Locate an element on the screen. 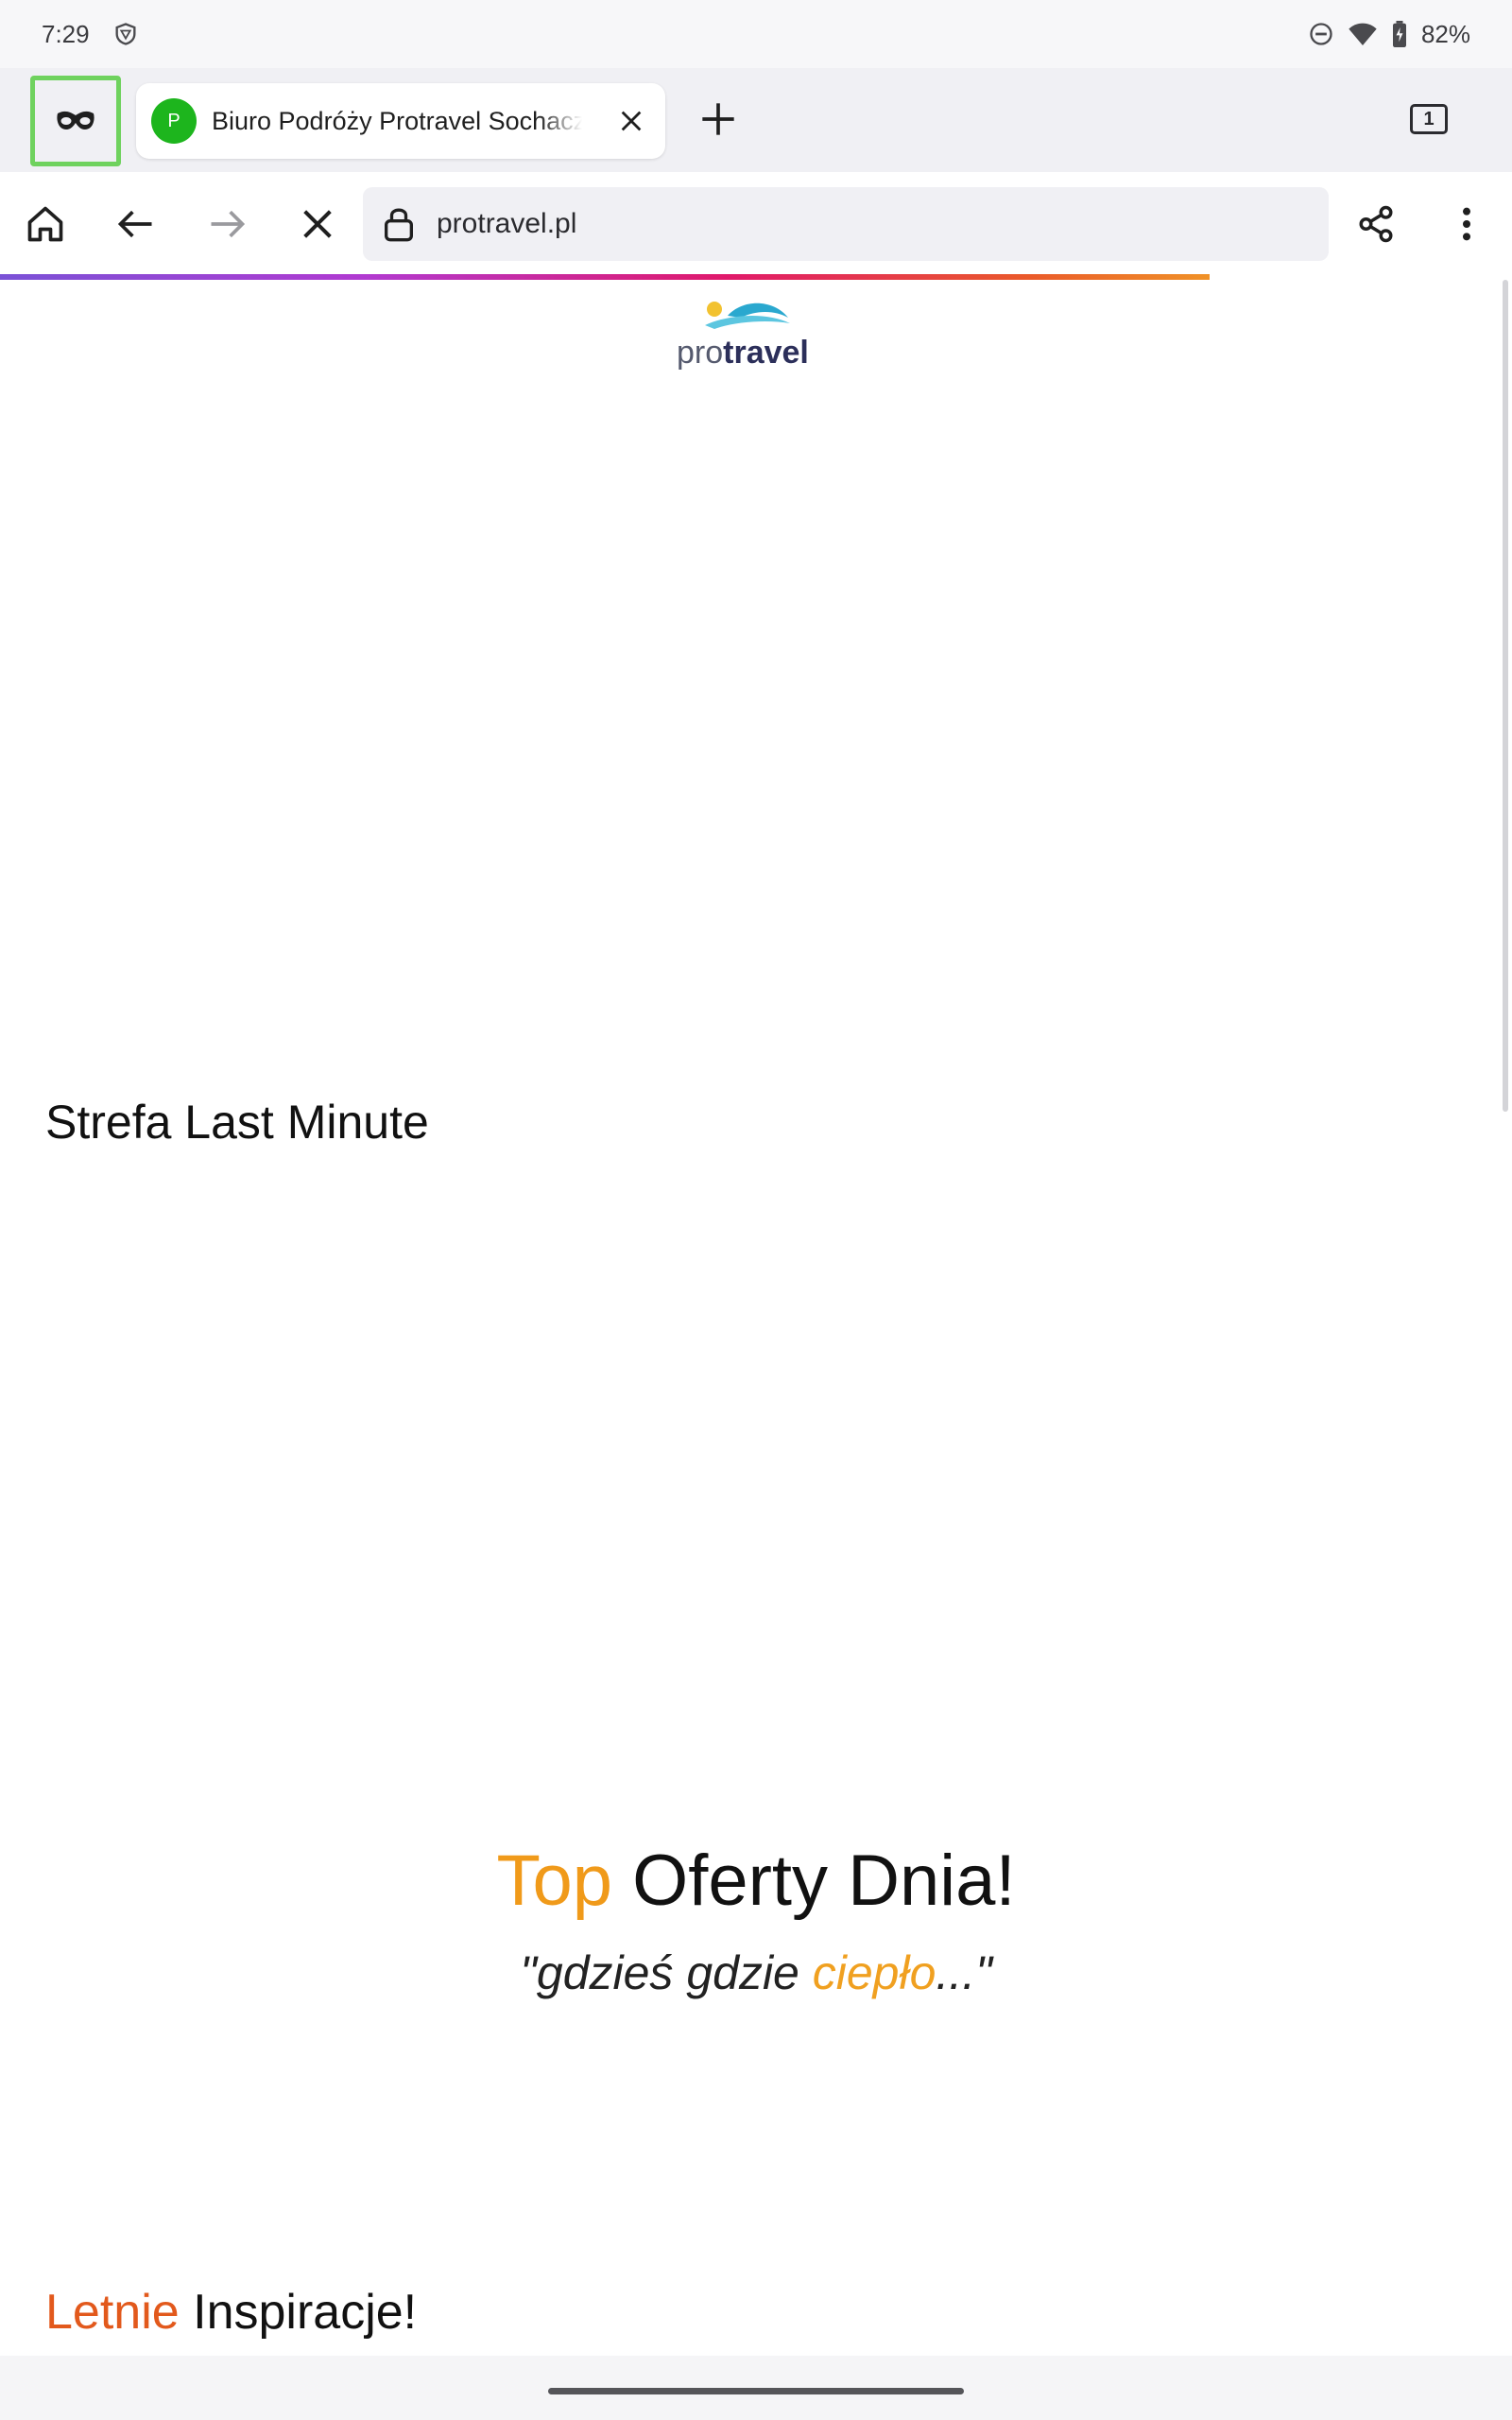 This screenshot has width=1512, height=2420. url-bar: protravel.pl is located at coordinates (846, 224).